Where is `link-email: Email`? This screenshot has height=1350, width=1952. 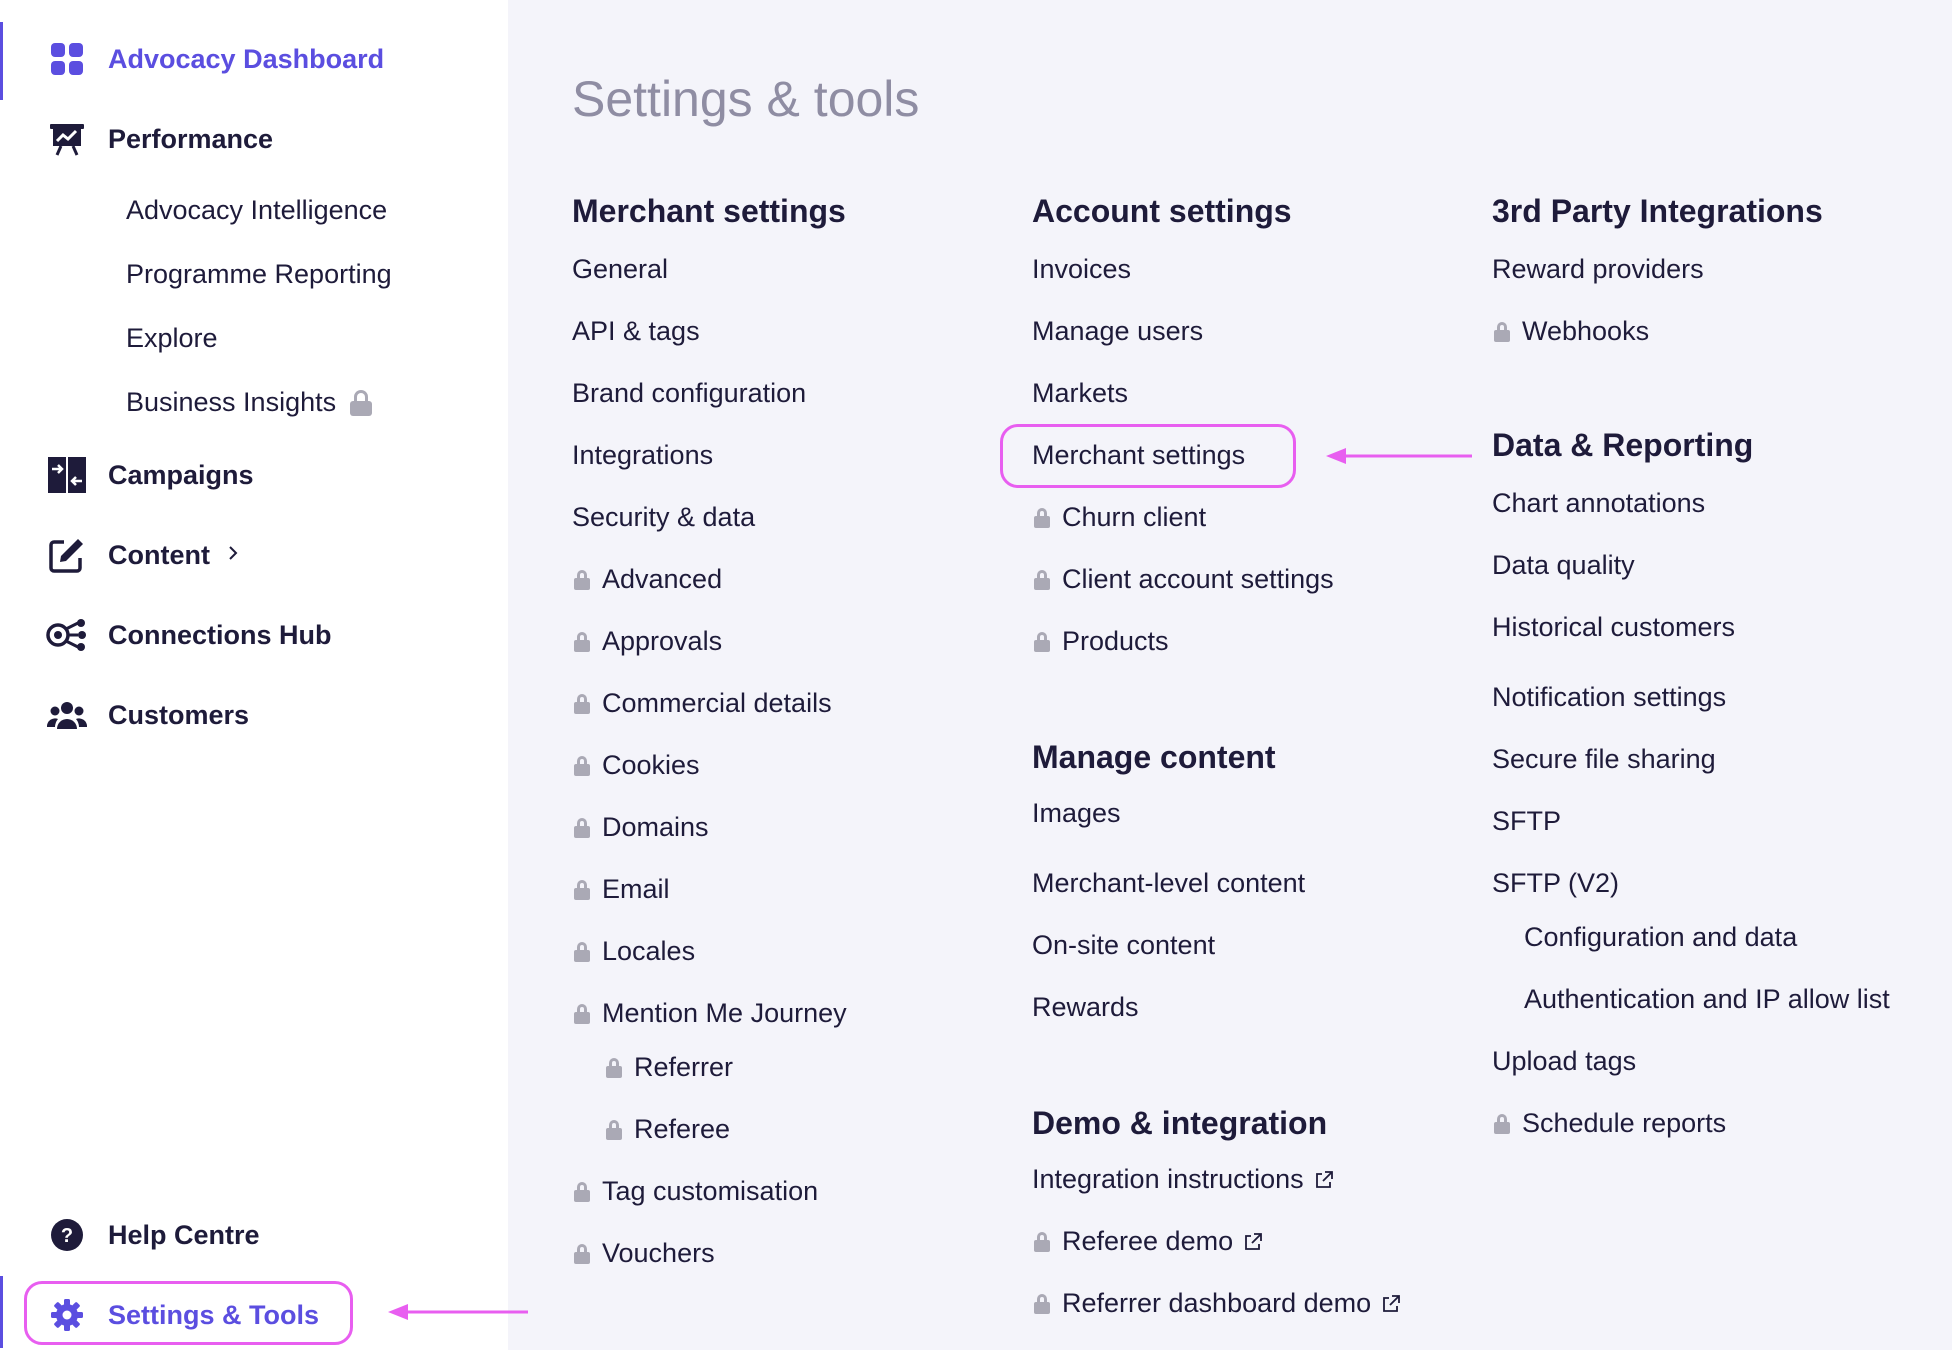
link-email: Email is located at coordinates (622, 889).